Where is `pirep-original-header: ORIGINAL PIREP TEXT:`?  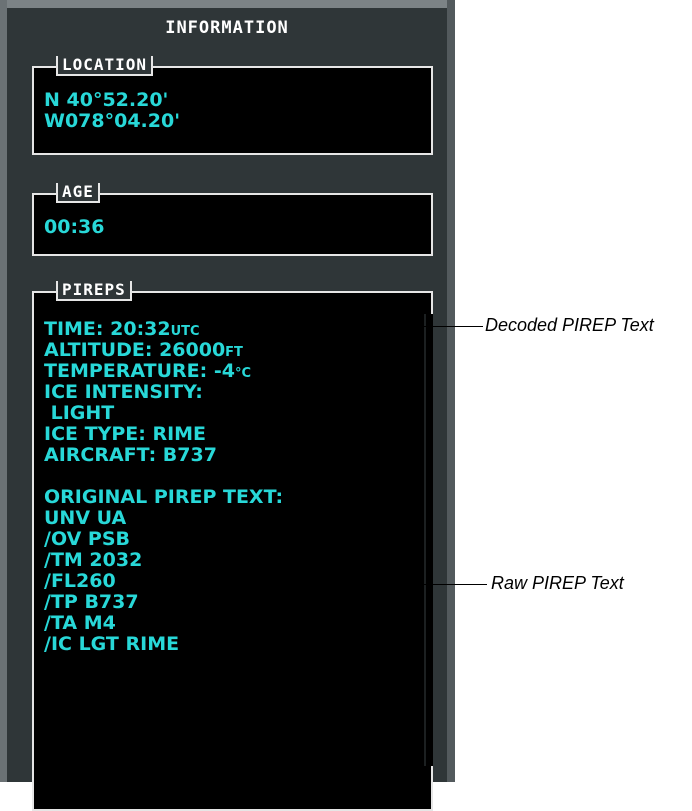 pirep-original-header: ORIGINAL PIREP TEXT: is located at coordinates (164, 497).